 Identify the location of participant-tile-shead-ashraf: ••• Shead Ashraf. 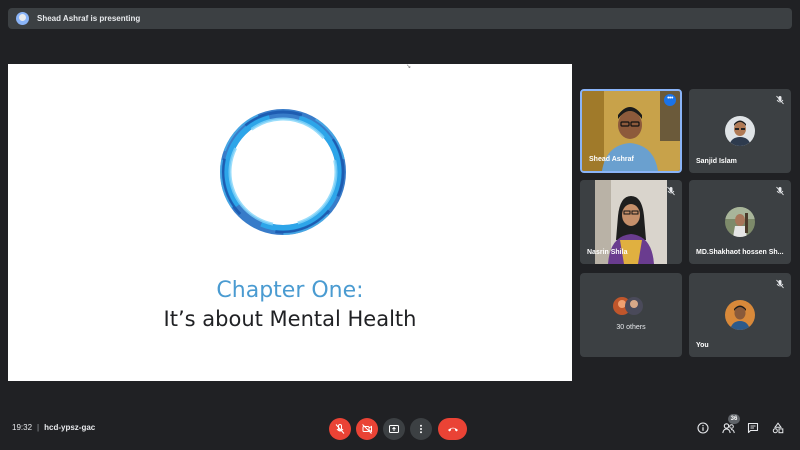
(631, 131).